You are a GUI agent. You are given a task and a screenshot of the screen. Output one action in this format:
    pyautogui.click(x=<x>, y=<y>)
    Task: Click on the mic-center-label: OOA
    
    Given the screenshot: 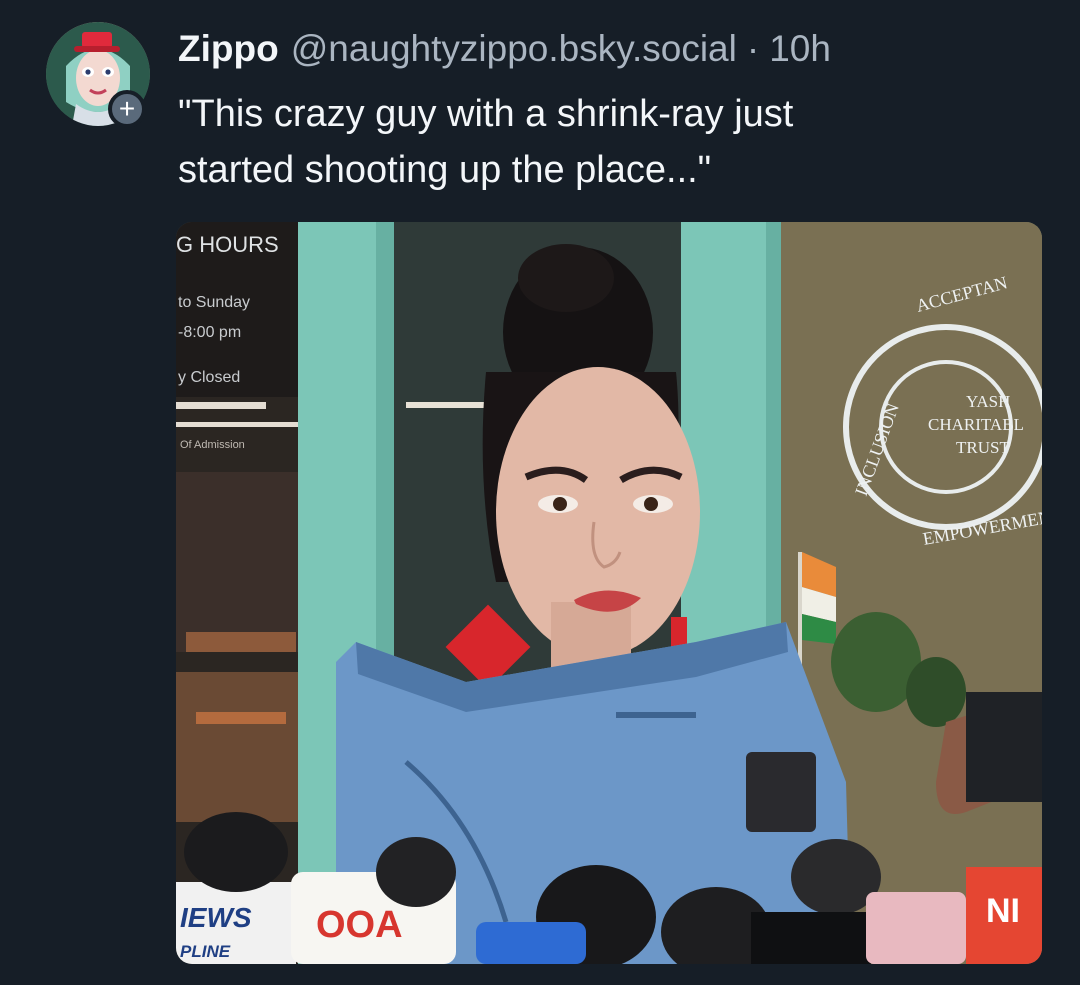 What is the action you would take?
    pyautogui.click(x=359, y=925)
    